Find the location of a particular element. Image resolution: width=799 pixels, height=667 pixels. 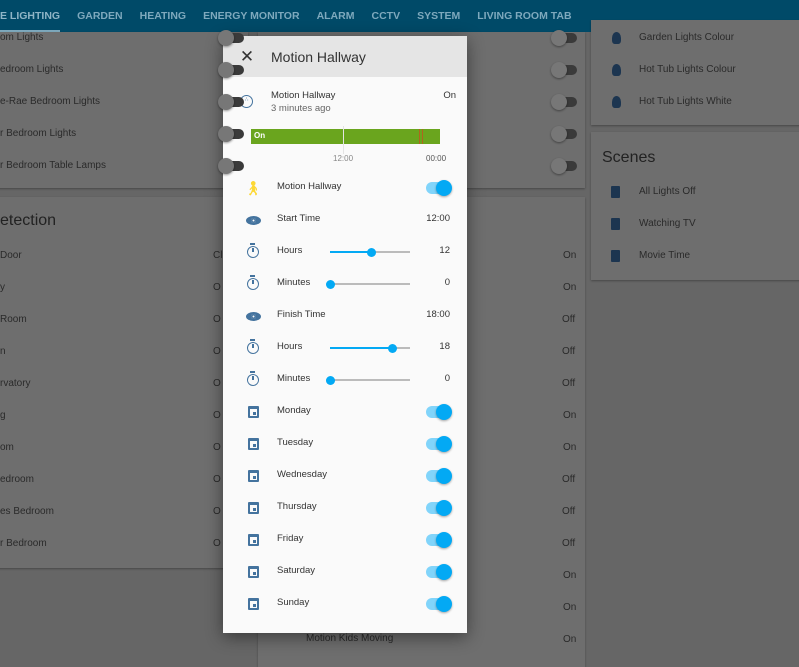

dialog-row: Tuesday is located at coordinates (345, 444).